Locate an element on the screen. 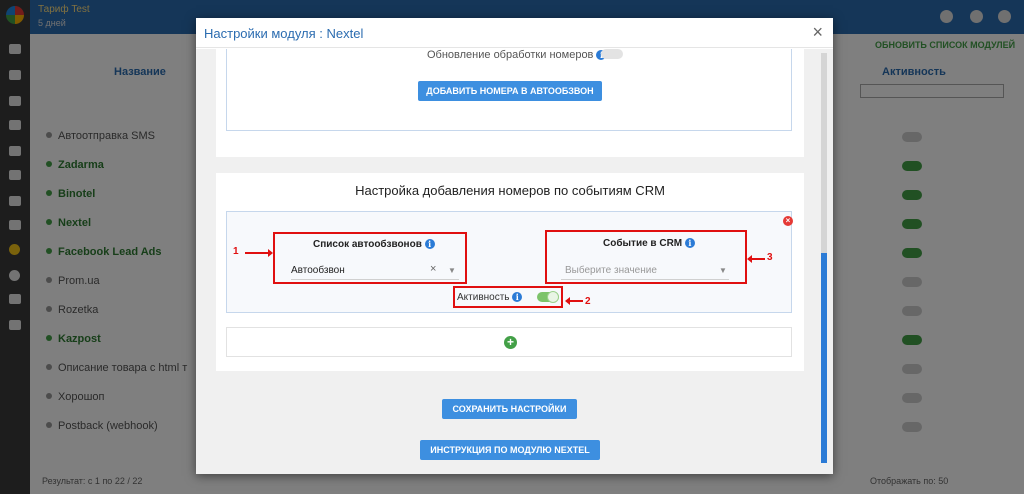 This screenshot has width=1024, height=494. modal-scrollbar is located at coordinates (824, 258).